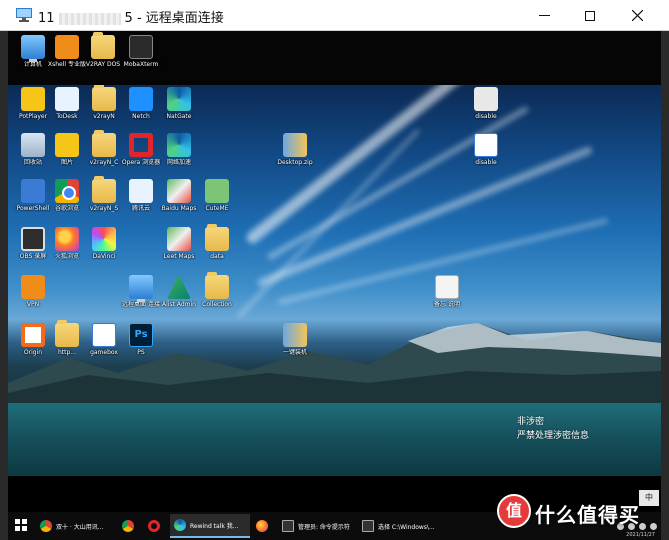 This screenshot has height=540, width=669. What do you see at coordinates (21, 525) in the screenshot?
I see `start-button` at bounding box center [21, 525].